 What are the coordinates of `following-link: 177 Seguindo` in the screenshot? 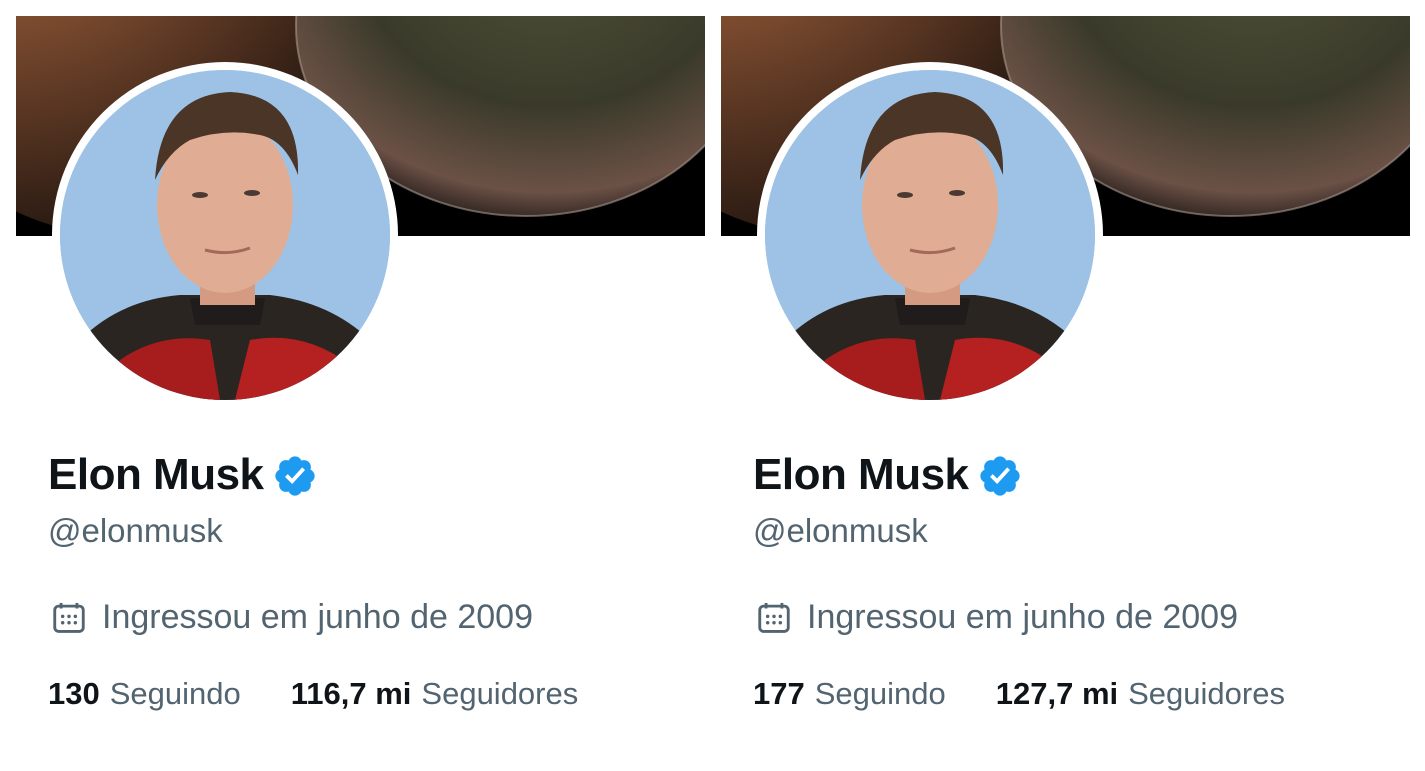 It's located at (849, 694).